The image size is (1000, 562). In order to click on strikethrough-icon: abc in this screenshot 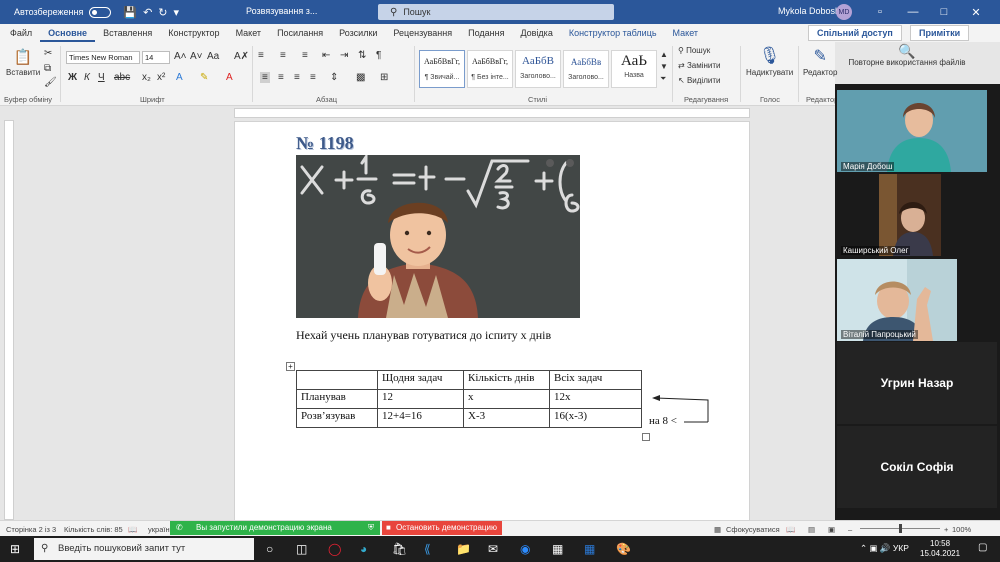, I will do `click(122, 77)`.